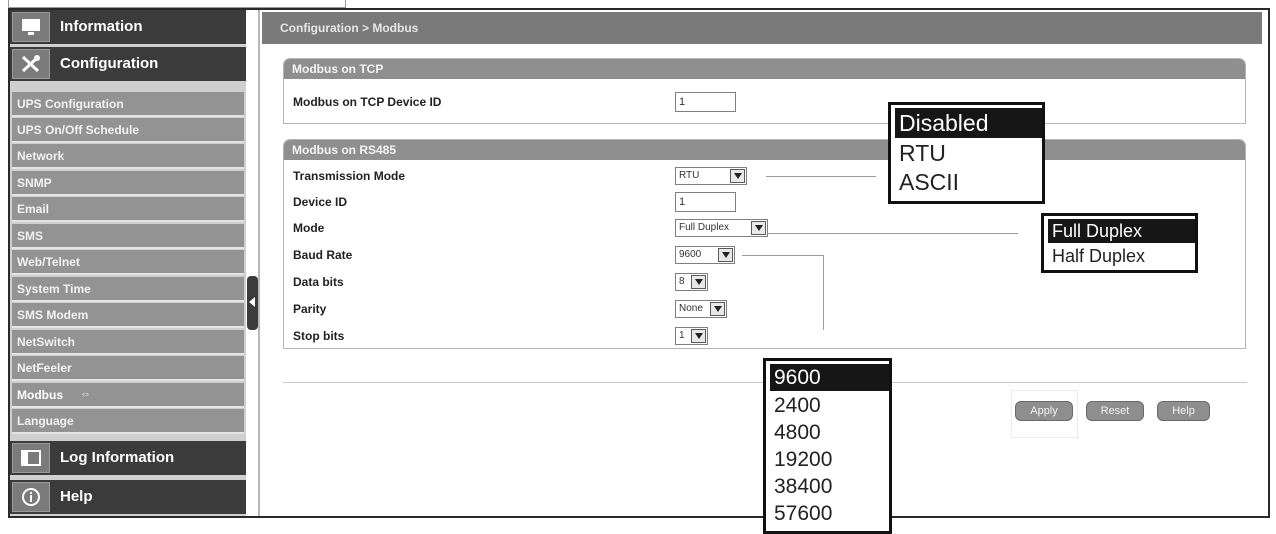 This screenshot has height=534, width=1276. What do you see at coordinates (128, 498) in the screenshot?
I see `sidebar-category-help: Help` at bounding box center [128, 498].